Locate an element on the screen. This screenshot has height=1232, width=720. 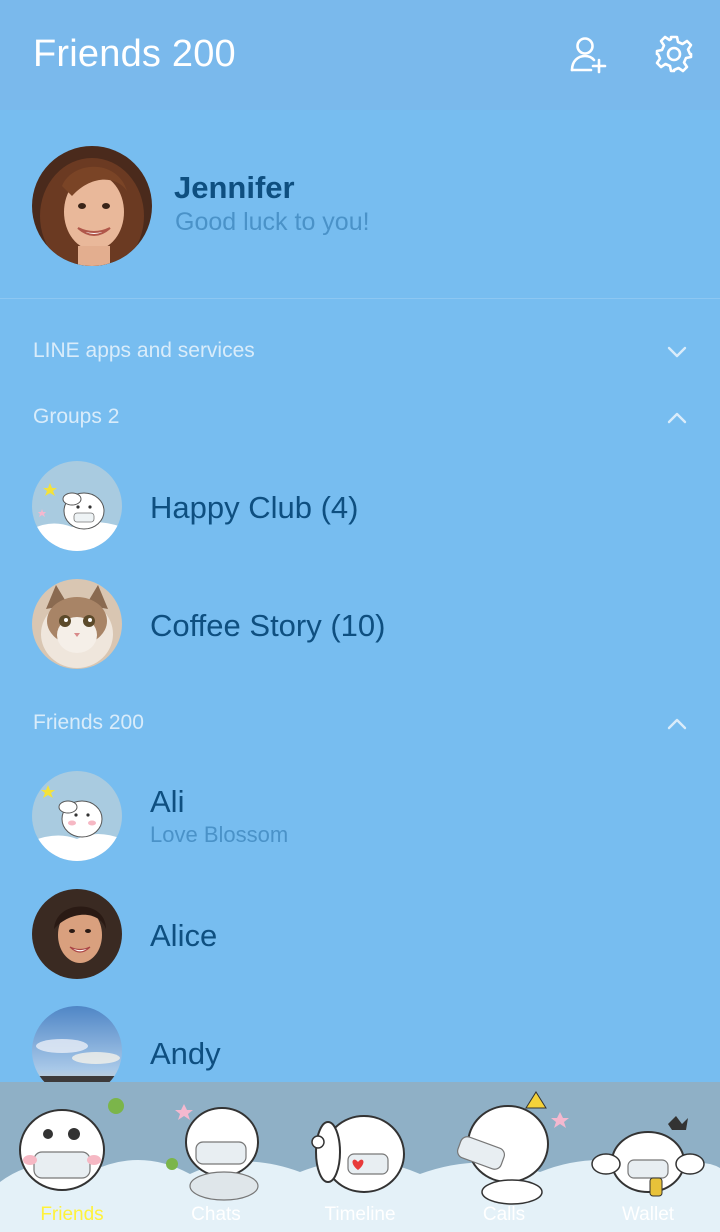
profile-avatar is located at coordinates (92, 206).